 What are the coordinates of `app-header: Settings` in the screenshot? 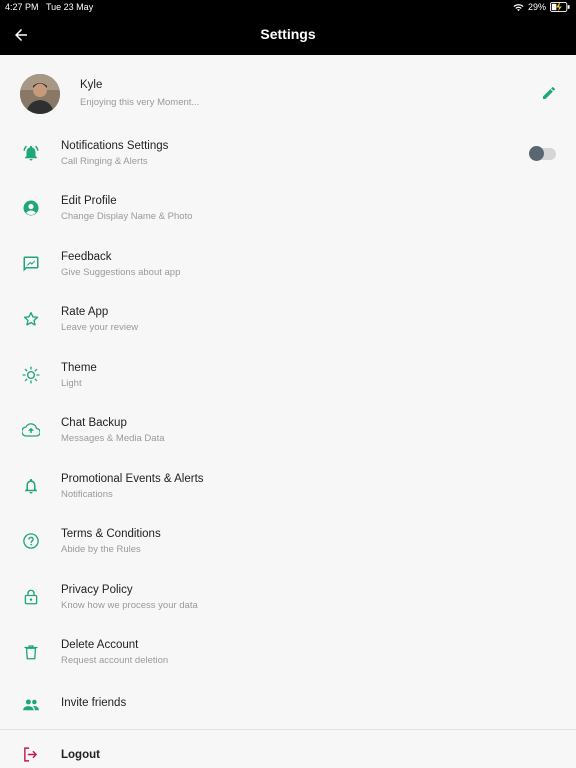 It's located at (288, 34).